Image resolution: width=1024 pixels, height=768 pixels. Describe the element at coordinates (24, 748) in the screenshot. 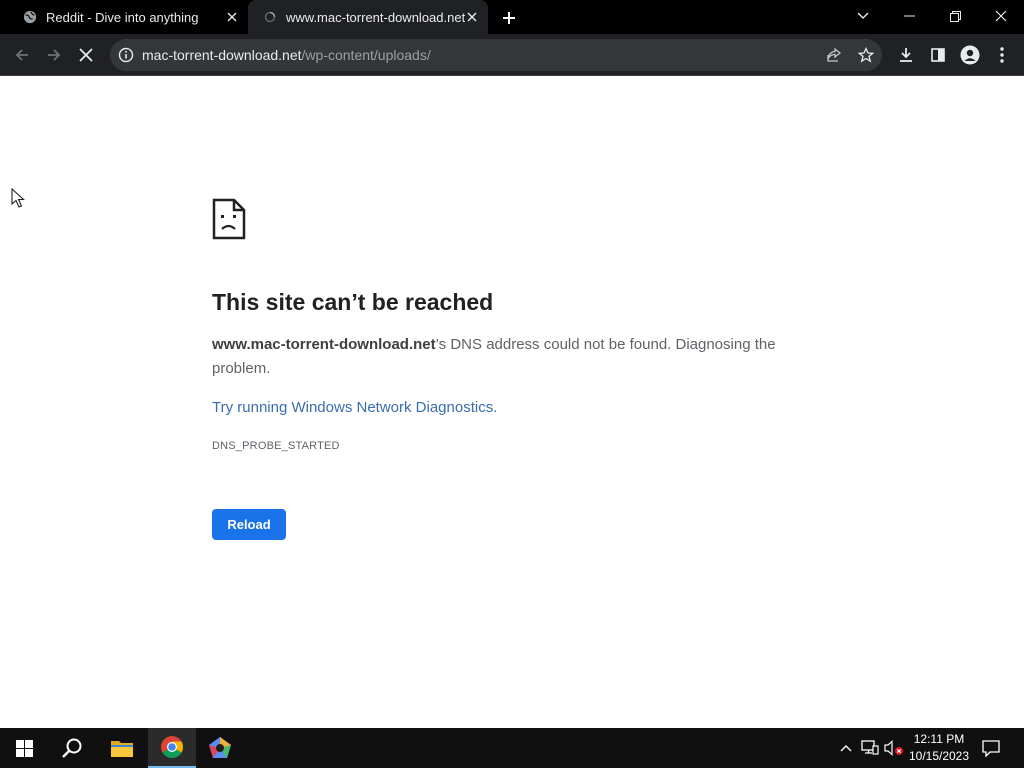

I see `windows-start-icon` at that location.